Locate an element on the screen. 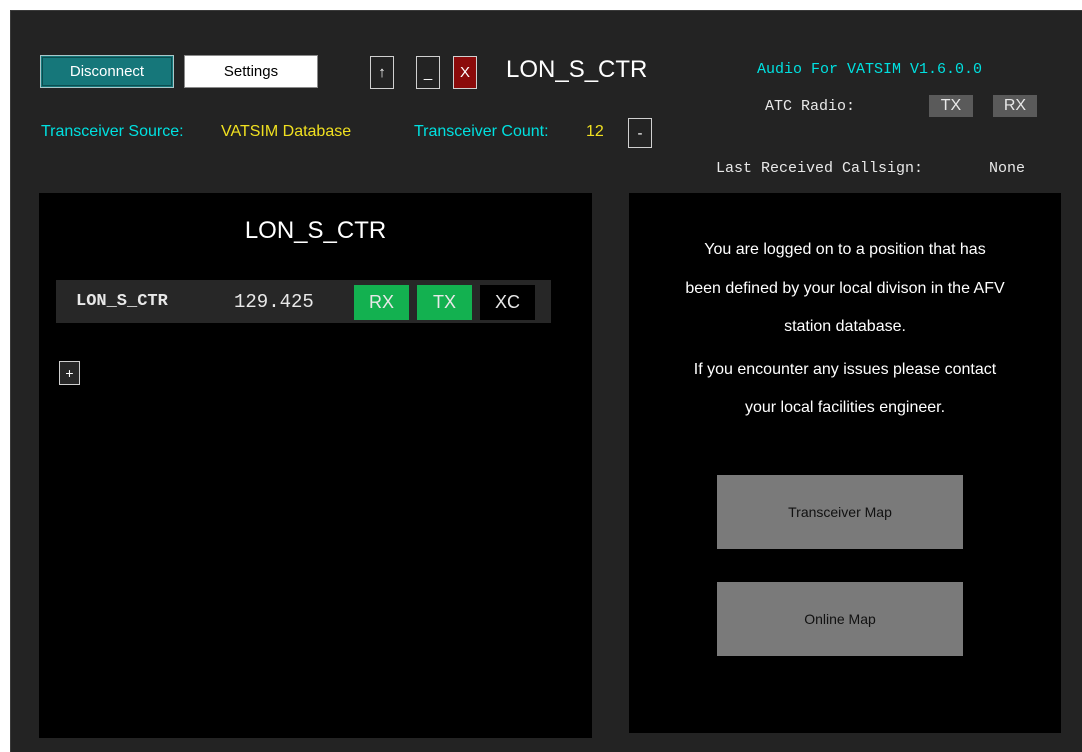  minus-icon: - is located at coordinates (640, 133).